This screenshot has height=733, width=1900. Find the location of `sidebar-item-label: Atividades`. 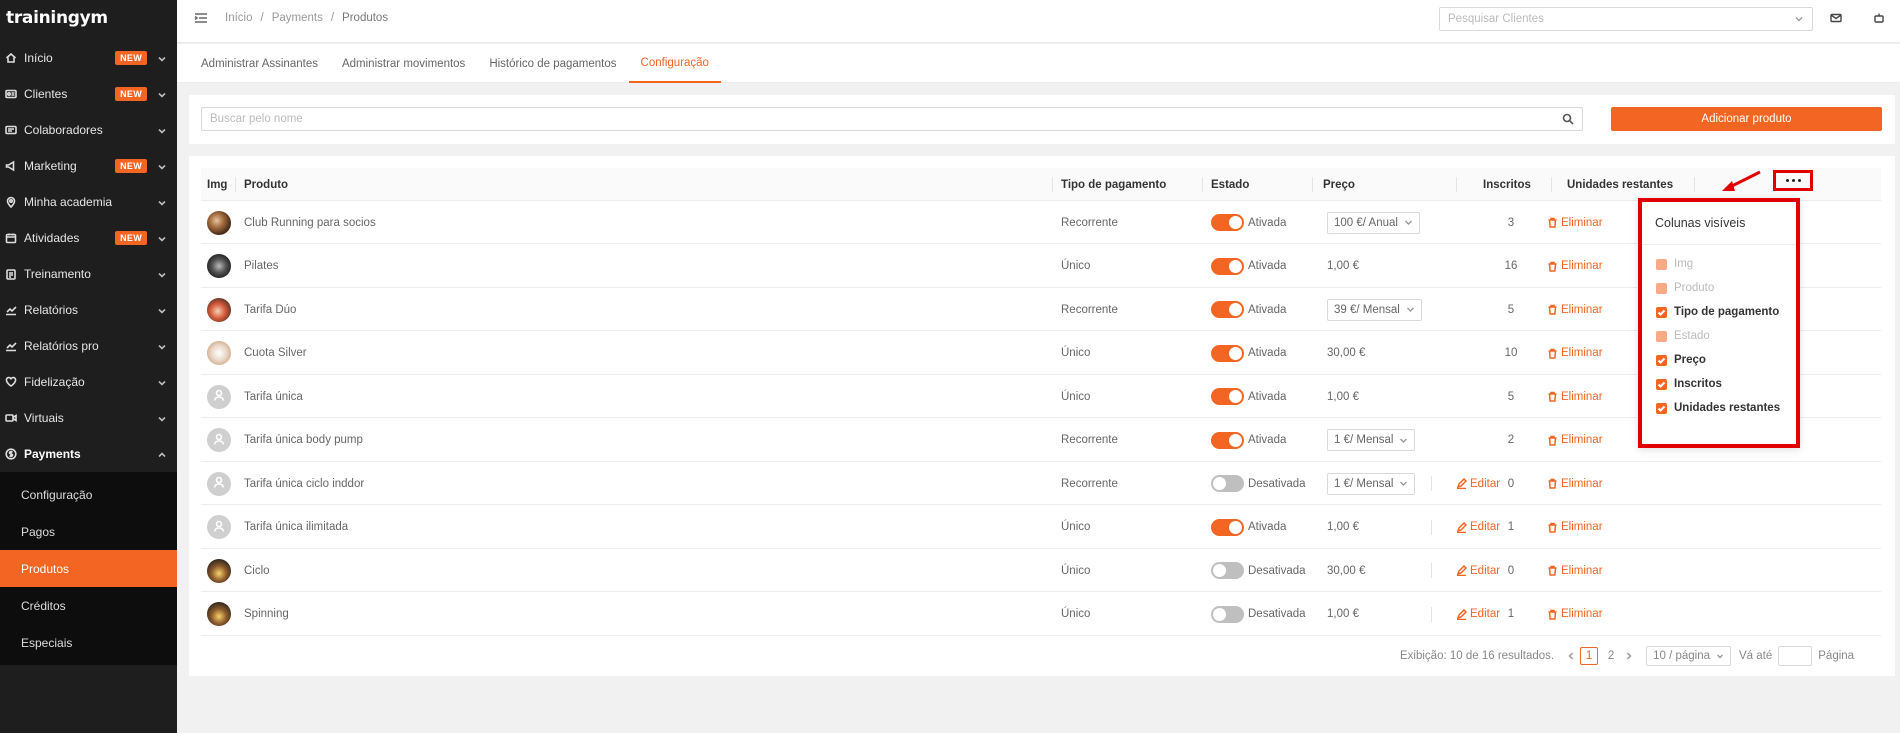

sidebar-item-label: Atividades is located at coordinates (52, 238).